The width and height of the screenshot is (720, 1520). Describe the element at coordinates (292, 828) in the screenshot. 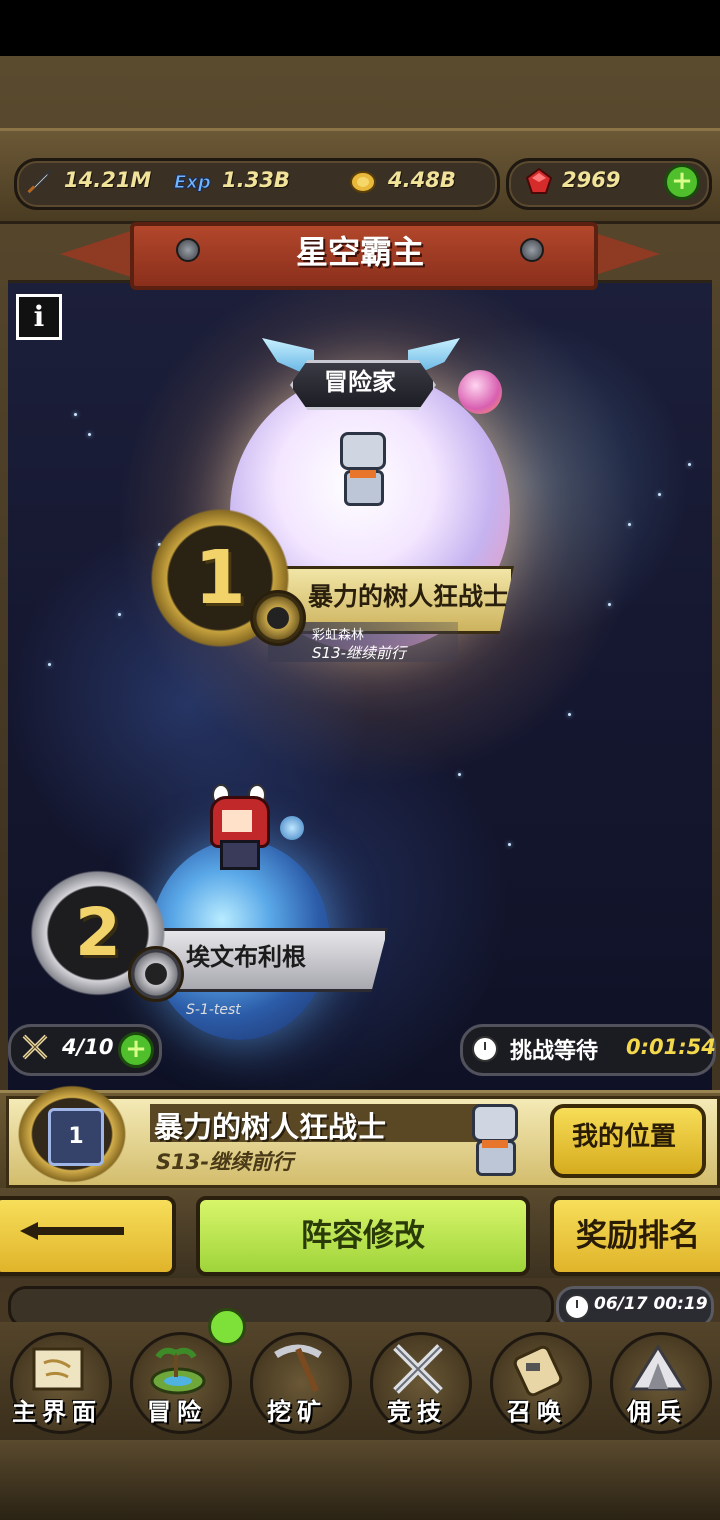

I see `small-blue-moon` at that location.